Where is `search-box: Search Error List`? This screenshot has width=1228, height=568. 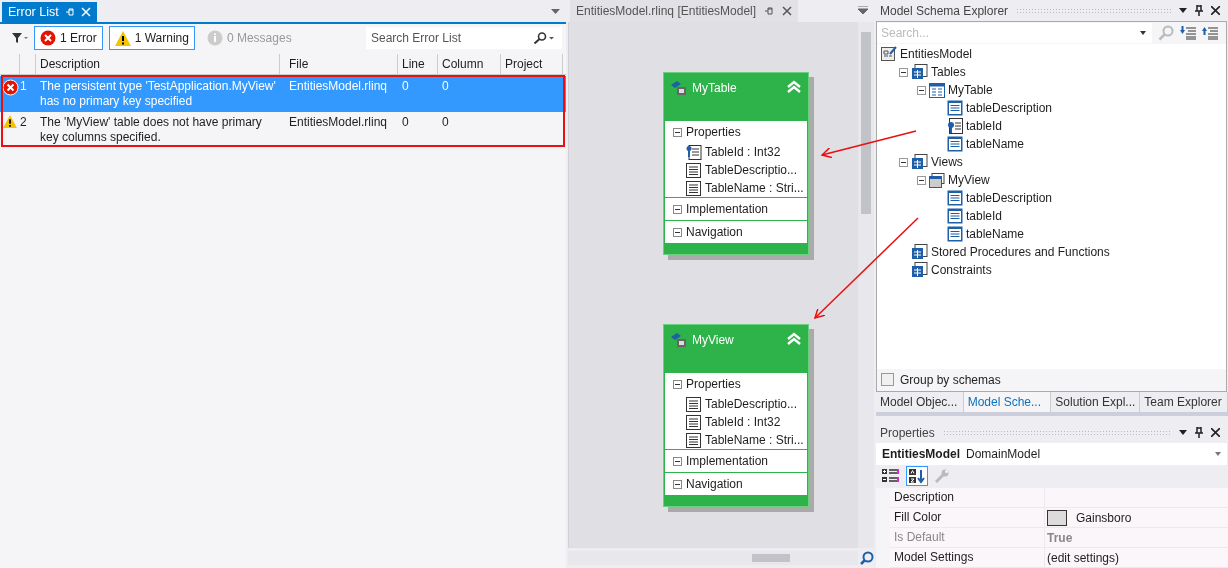
search-box: Search Error List is located at coordinates (464, 38).